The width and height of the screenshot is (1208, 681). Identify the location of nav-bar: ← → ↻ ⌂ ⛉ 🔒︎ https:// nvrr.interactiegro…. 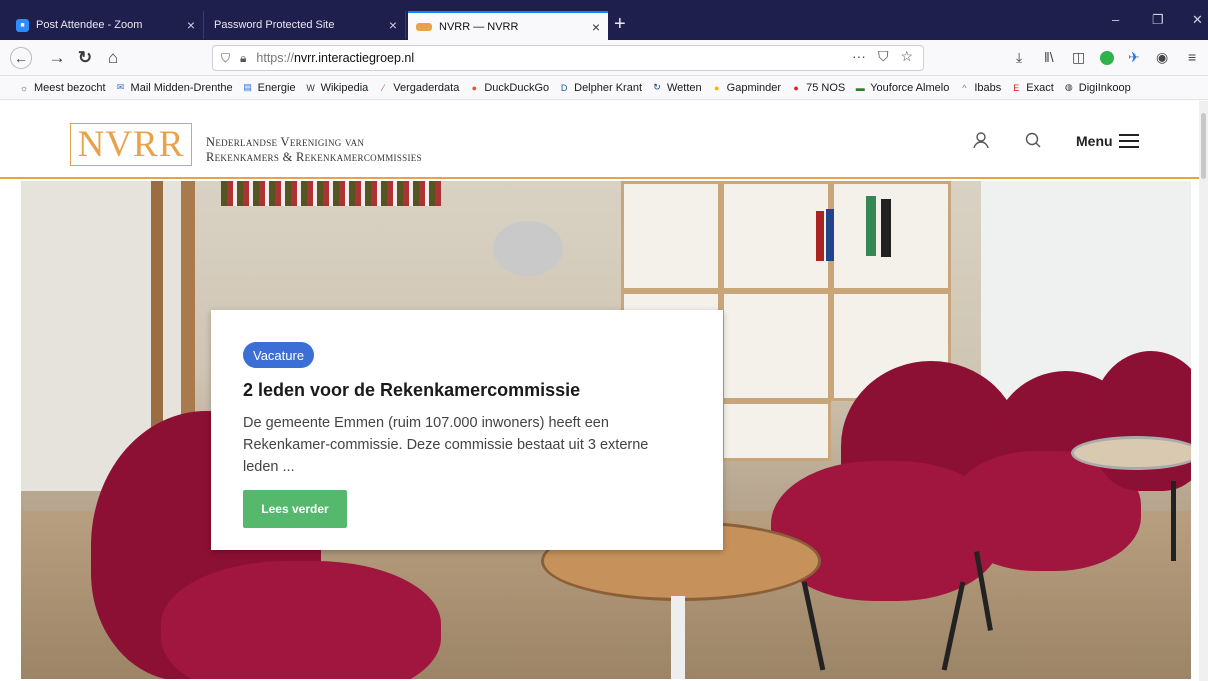
(604, 58).